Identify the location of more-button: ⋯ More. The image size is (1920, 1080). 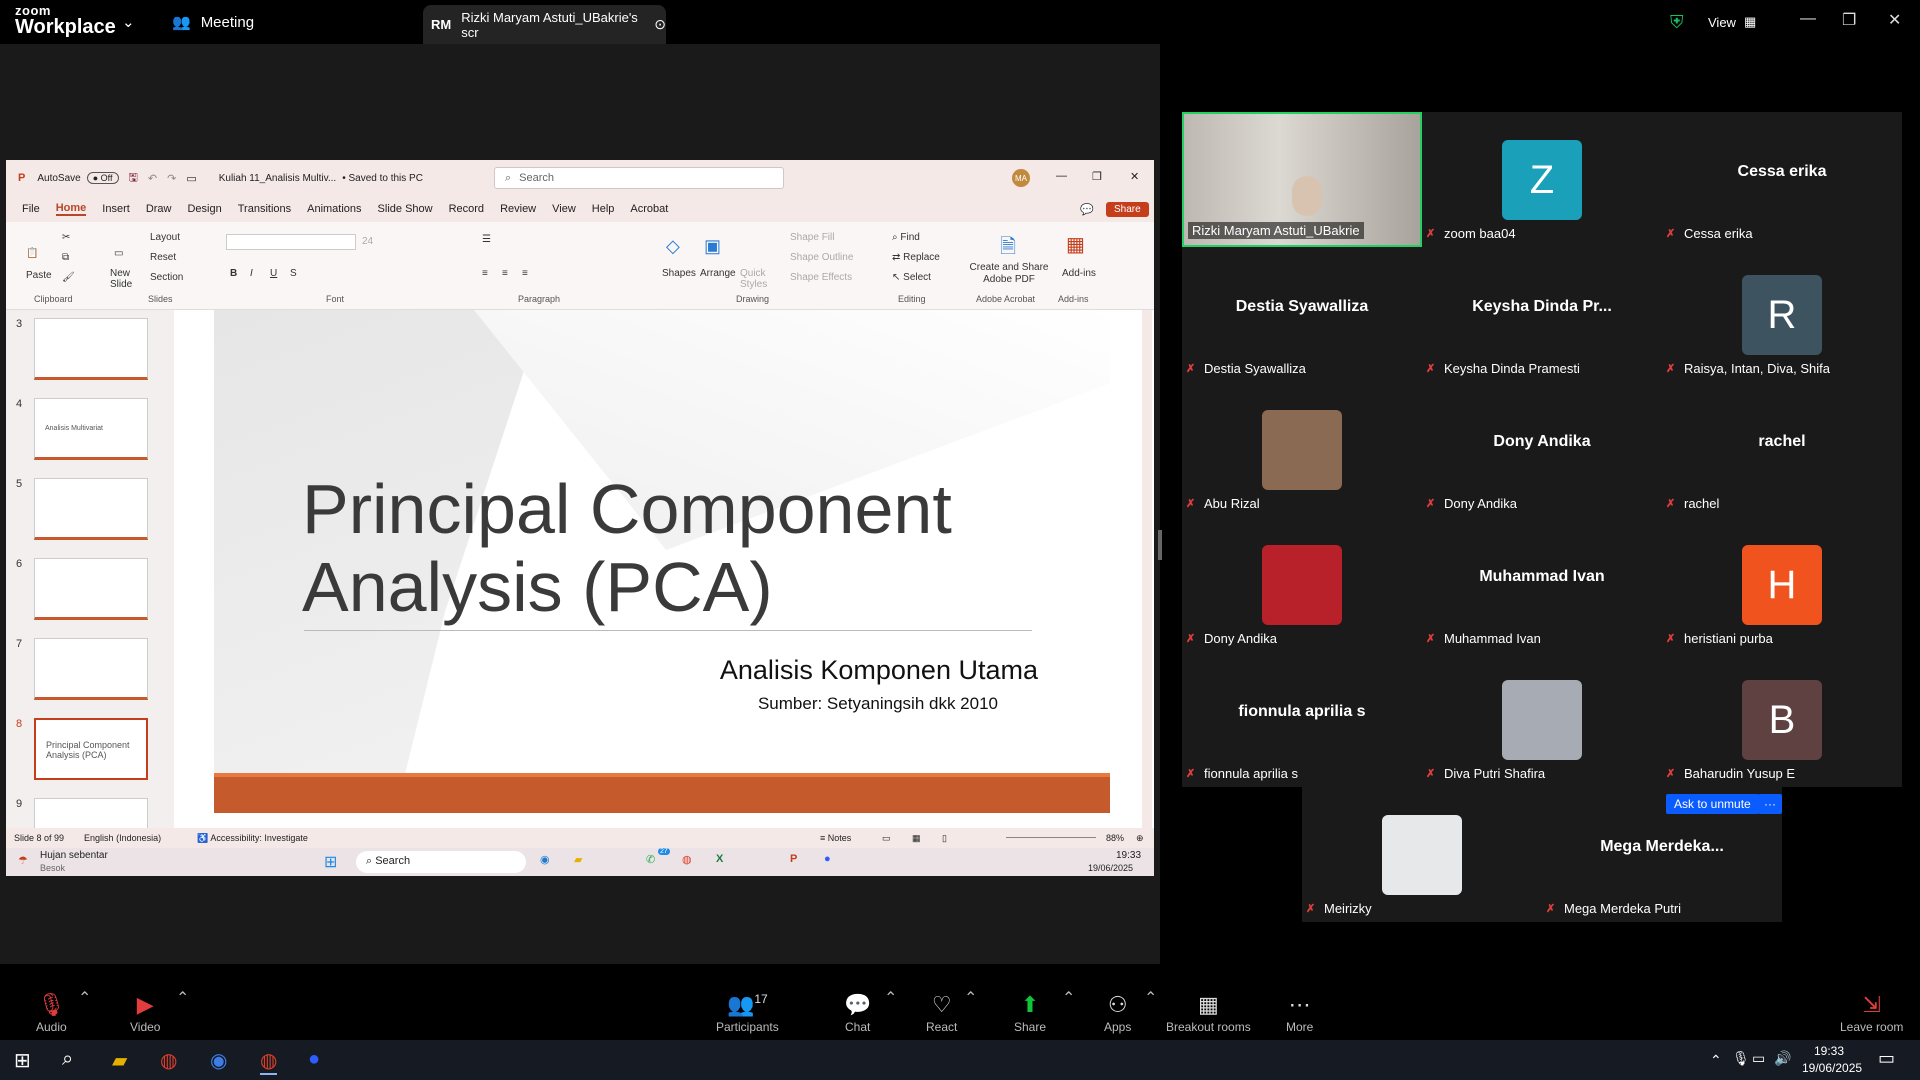
(1299, 1013).